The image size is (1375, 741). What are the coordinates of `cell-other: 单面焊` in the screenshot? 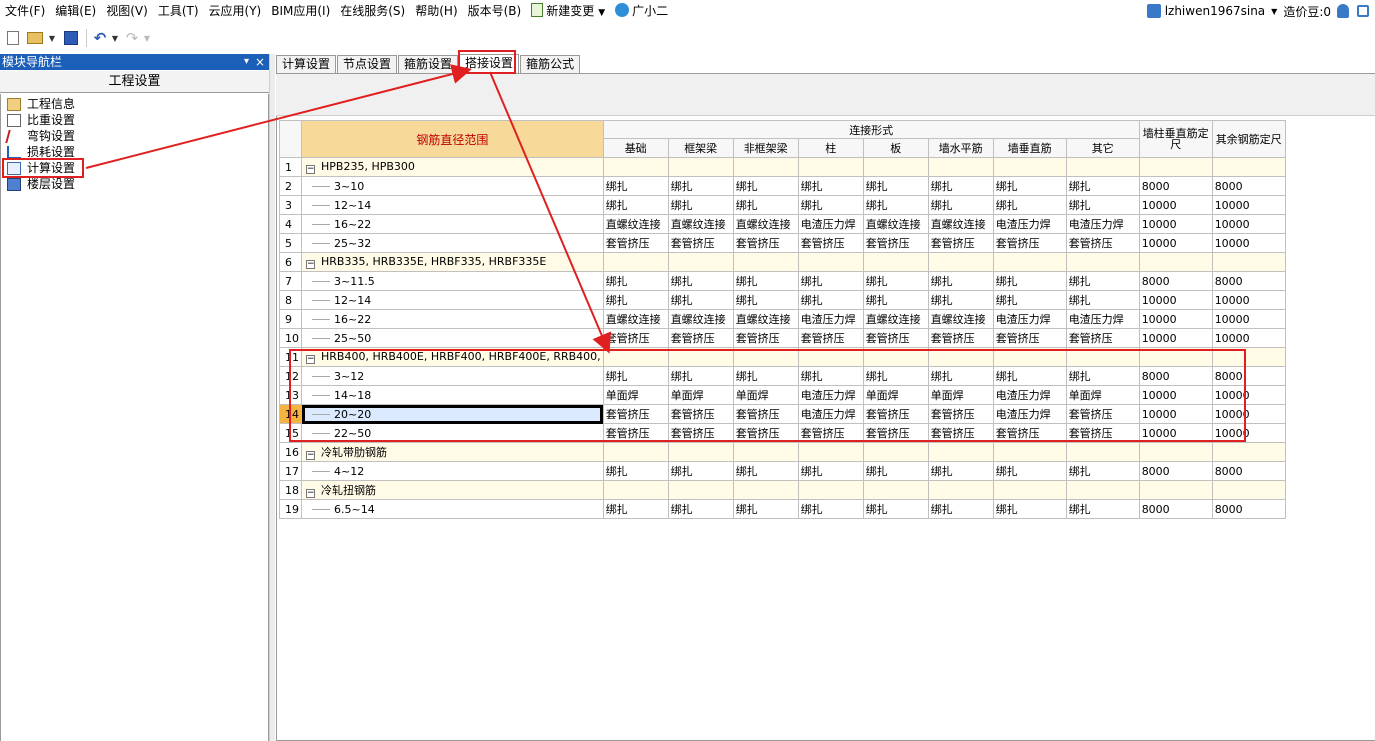 It's located at (1102, 395).